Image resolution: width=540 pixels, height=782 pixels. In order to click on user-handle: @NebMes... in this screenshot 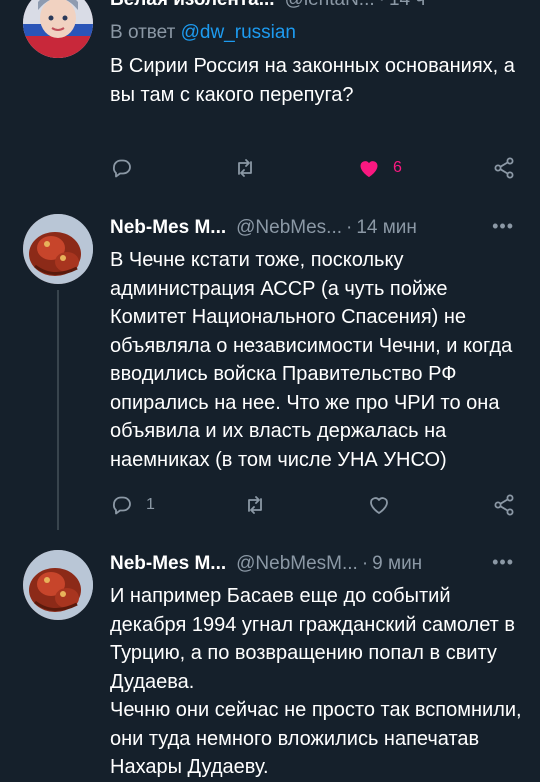, I will do `click(289, 228)`.